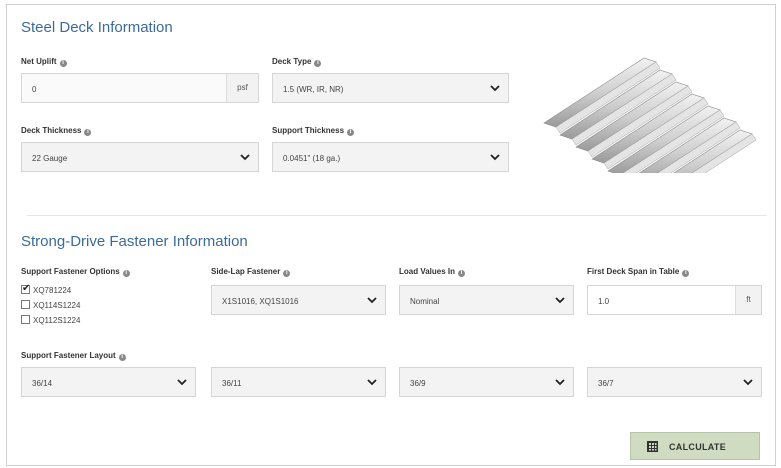 Image resolution: width=781 pixels, height=468 pixels. What do you see at coordinates (486, 300) in the screenshot?
I see `load-values-select: Nominal` at bounding box center [486, 300].